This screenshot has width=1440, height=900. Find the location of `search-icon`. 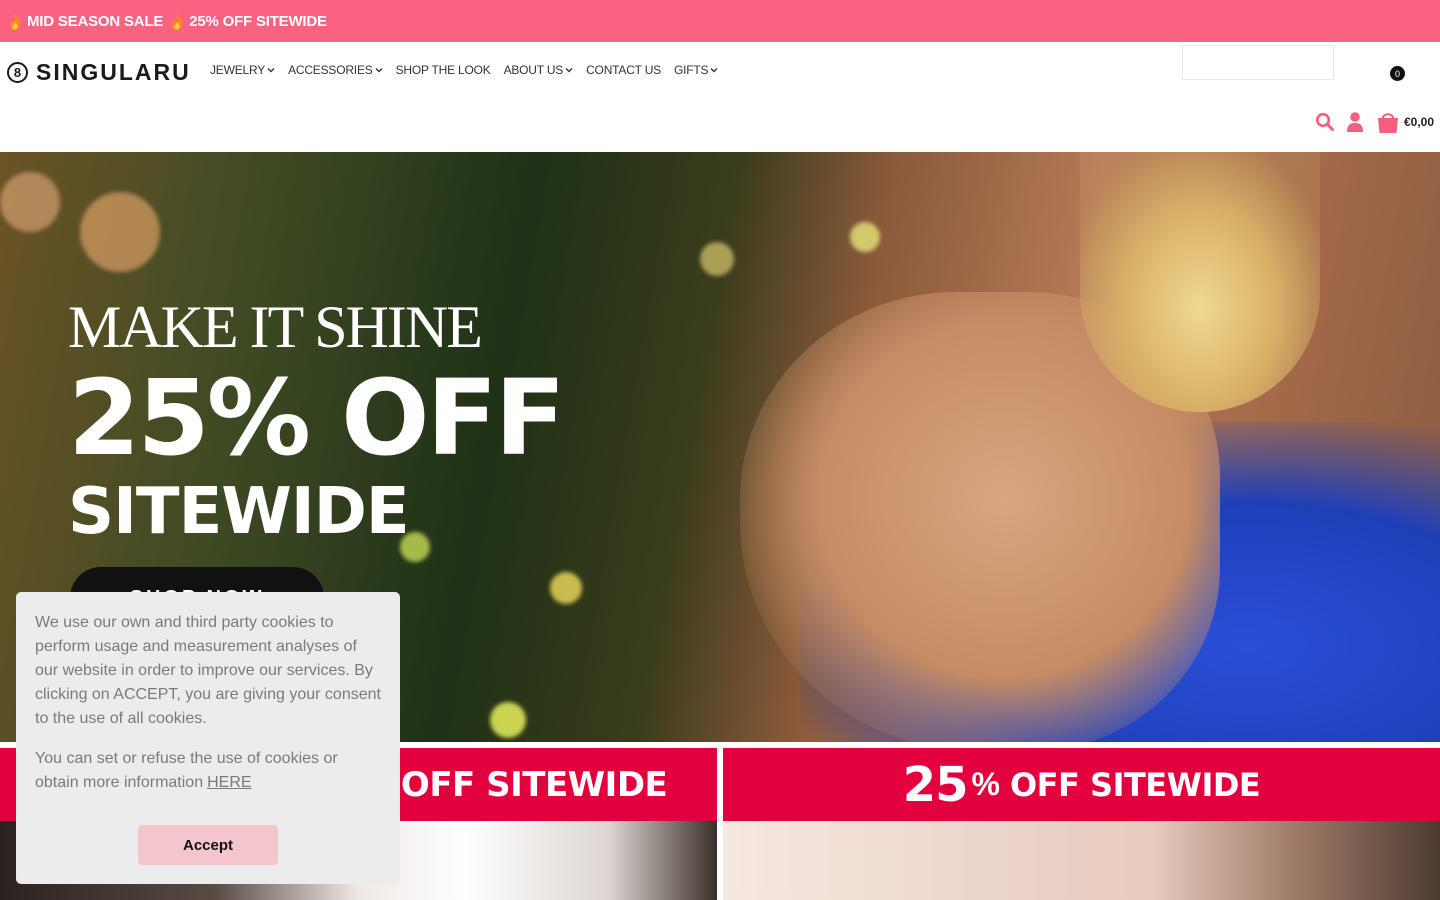

search-icon is located at coordinates (1324, 121).